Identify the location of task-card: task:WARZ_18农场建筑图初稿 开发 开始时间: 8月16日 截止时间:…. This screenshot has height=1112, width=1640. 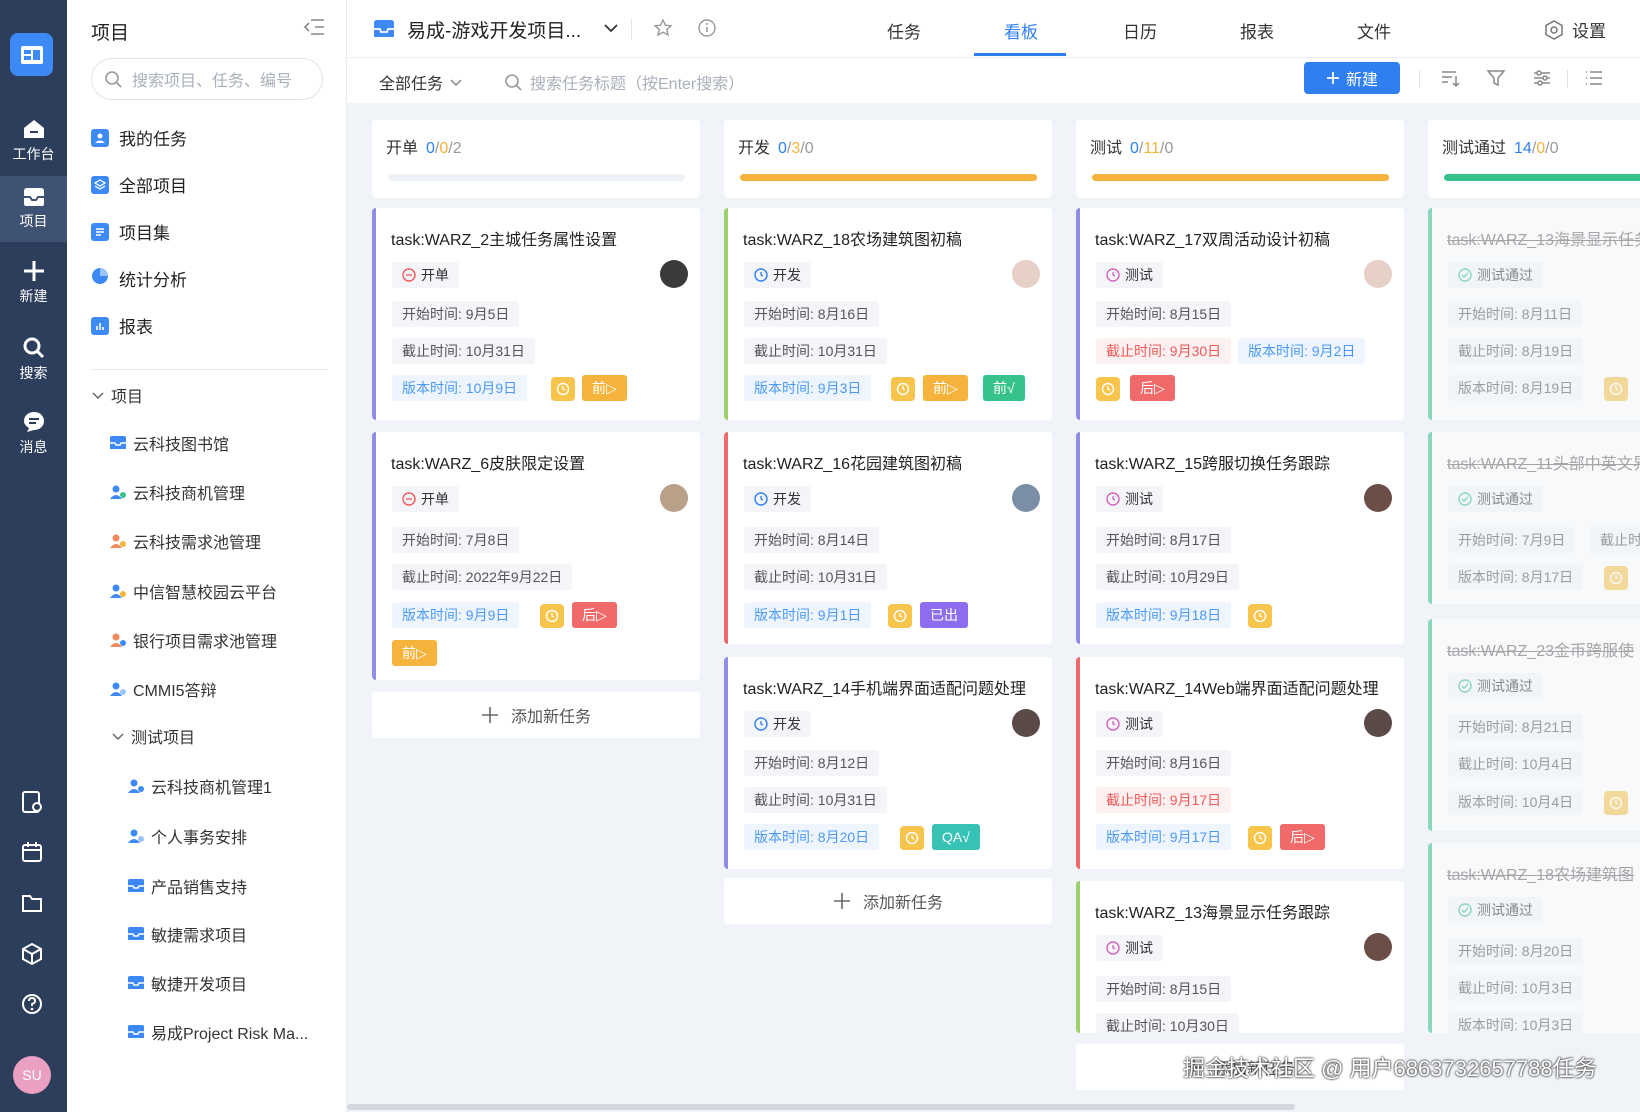
(888, 314).